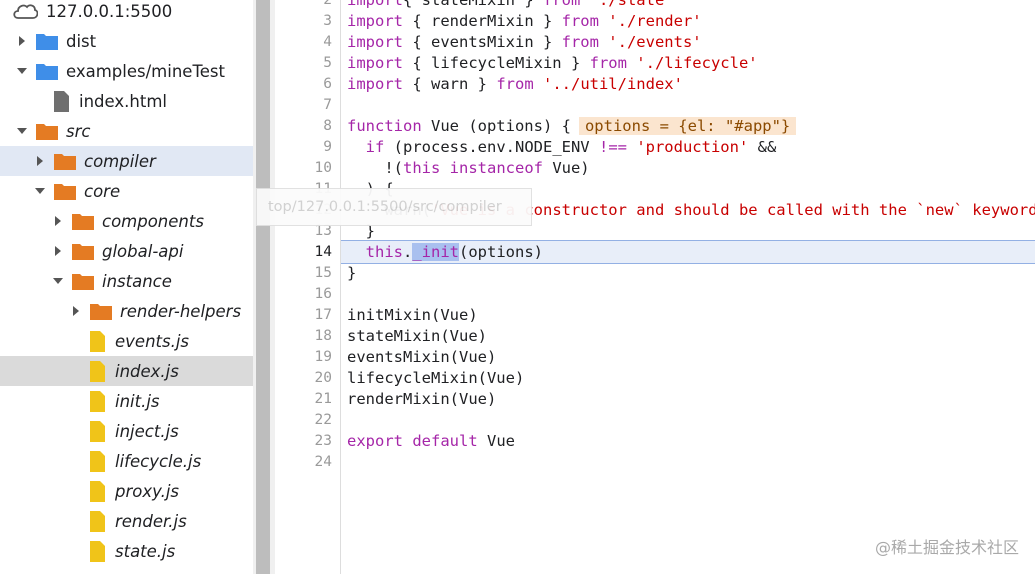 The height and width of the screenshot is (574, 1035). What do you see at coordinates (78, 131) in the screenshot?
I see `tree-item-label: src` at bounding box center [78, 131].